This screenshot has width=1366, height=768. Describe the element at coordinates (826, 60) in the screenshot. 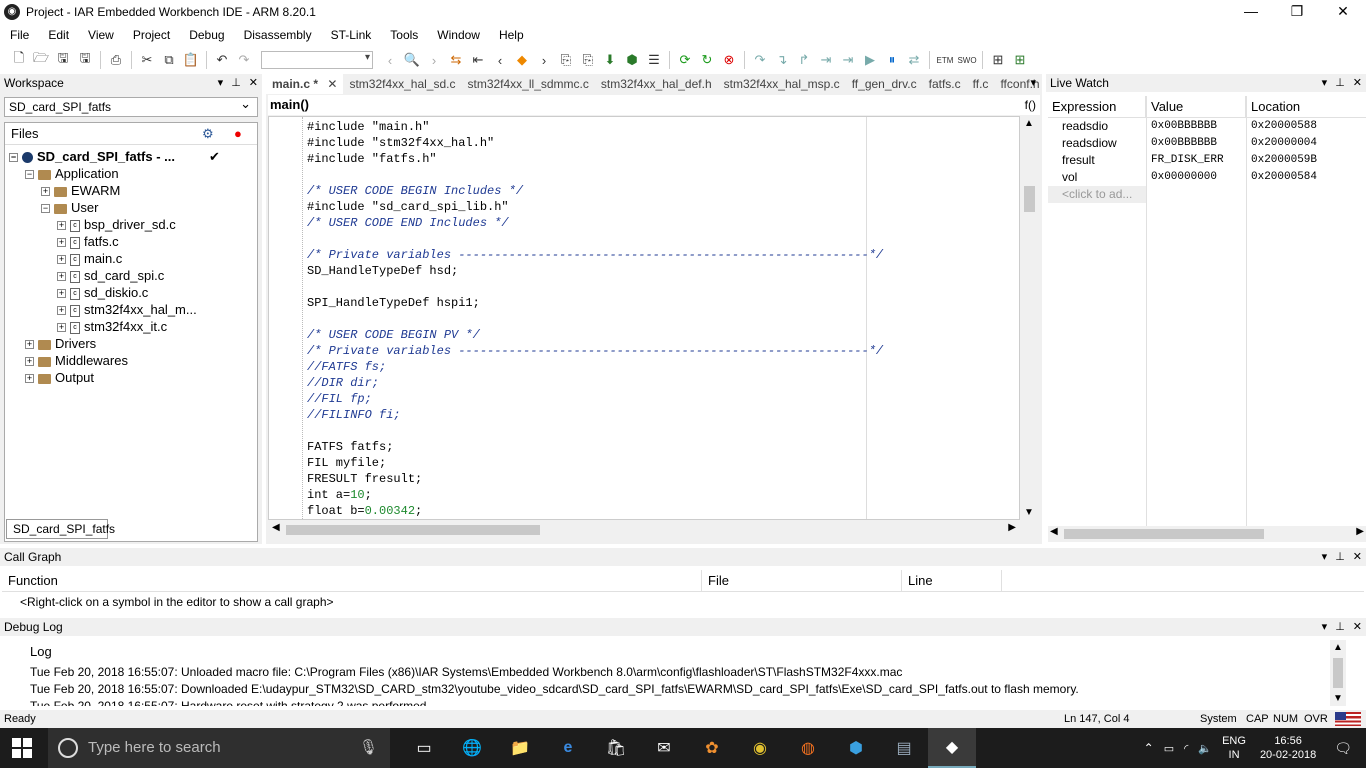

I see `next-statement-icon: ⇥` at that location.